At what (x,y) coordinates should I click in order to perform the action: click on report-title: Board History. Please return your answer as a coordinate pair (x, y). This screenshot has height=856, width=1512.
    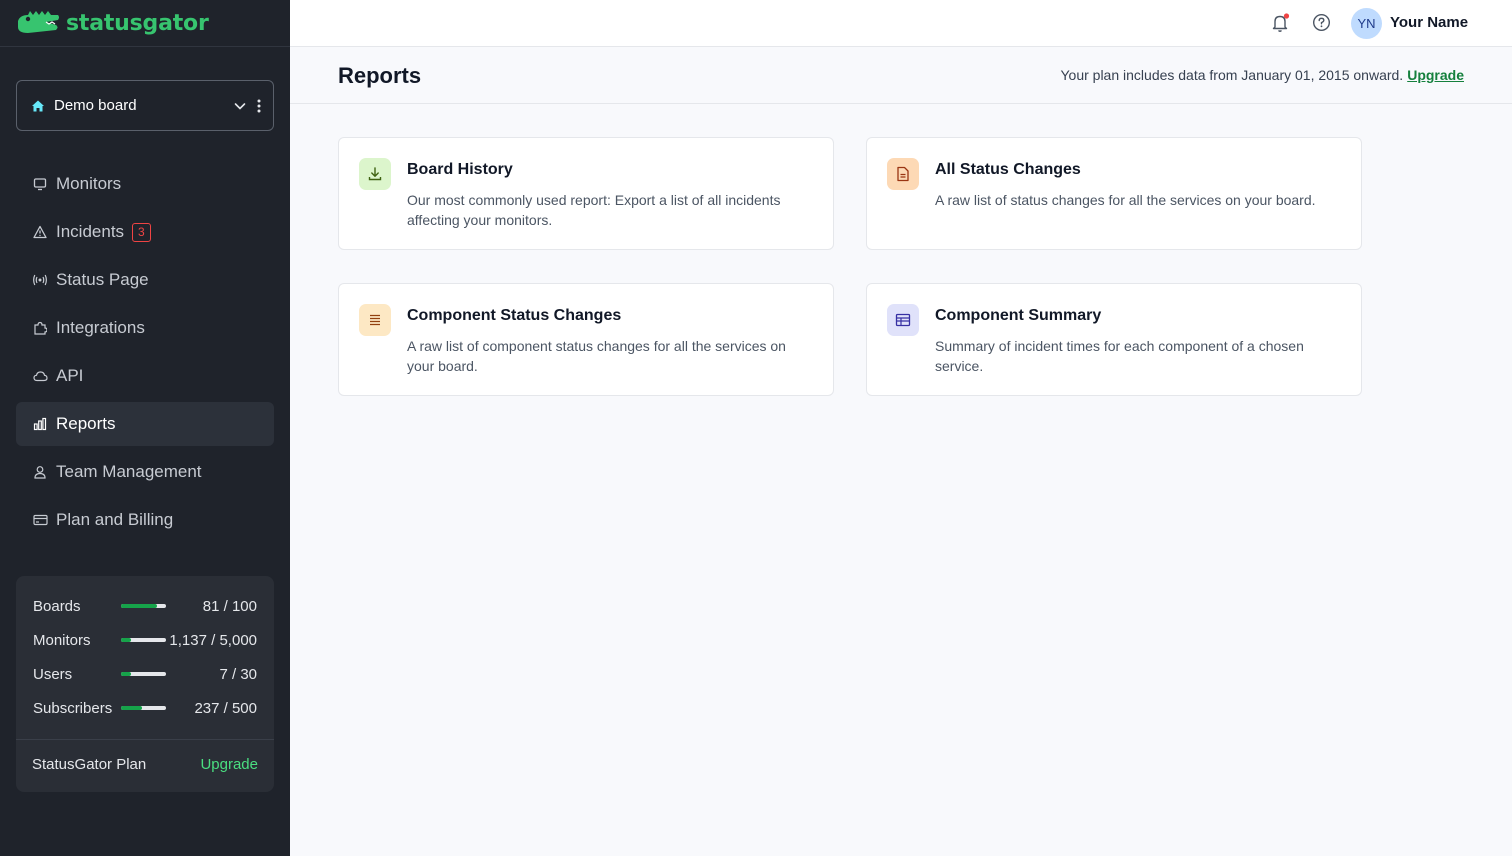
    Looking at the image, I should click on (460, 169).